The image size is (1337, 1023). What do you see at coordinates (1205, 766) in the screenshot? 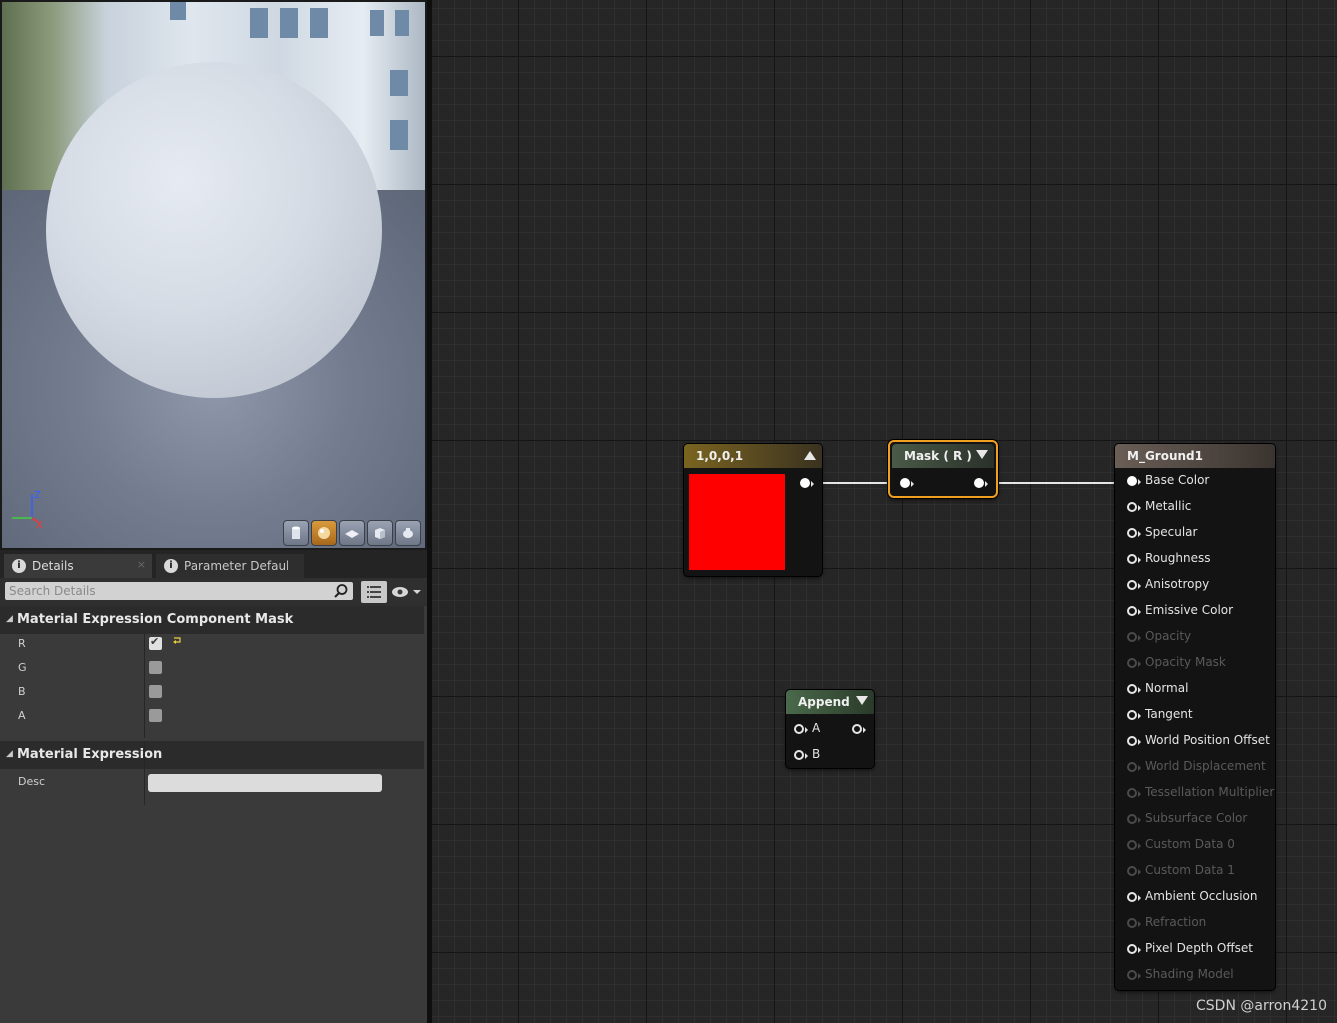
I see `input-pin-label: World Displacement` at bounding box center [1205, 766].